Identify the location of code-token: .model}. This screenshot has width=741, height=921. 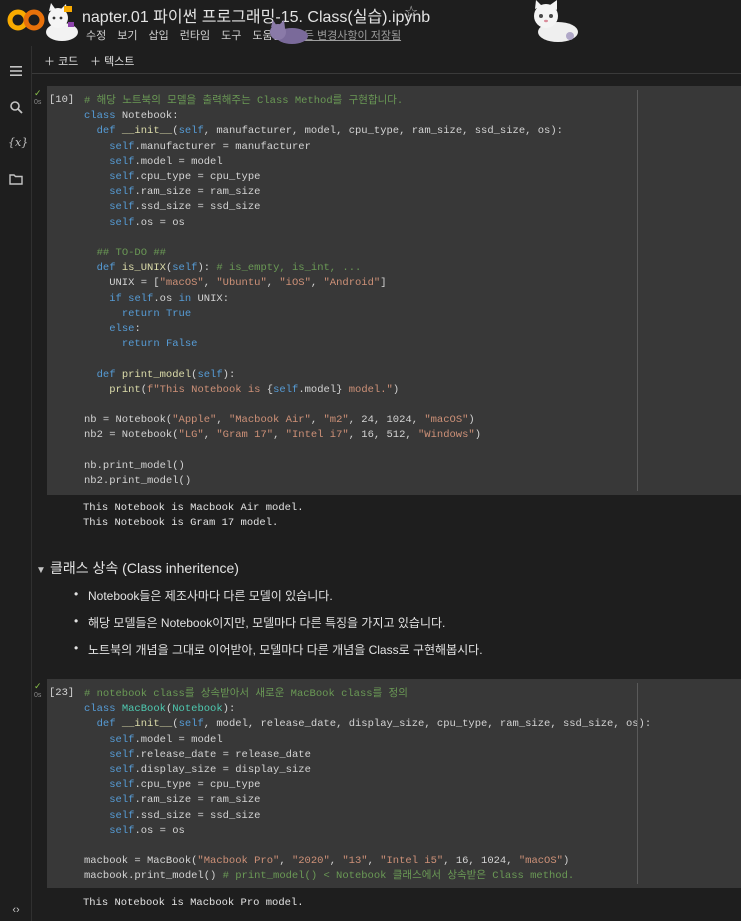
(320, 389).